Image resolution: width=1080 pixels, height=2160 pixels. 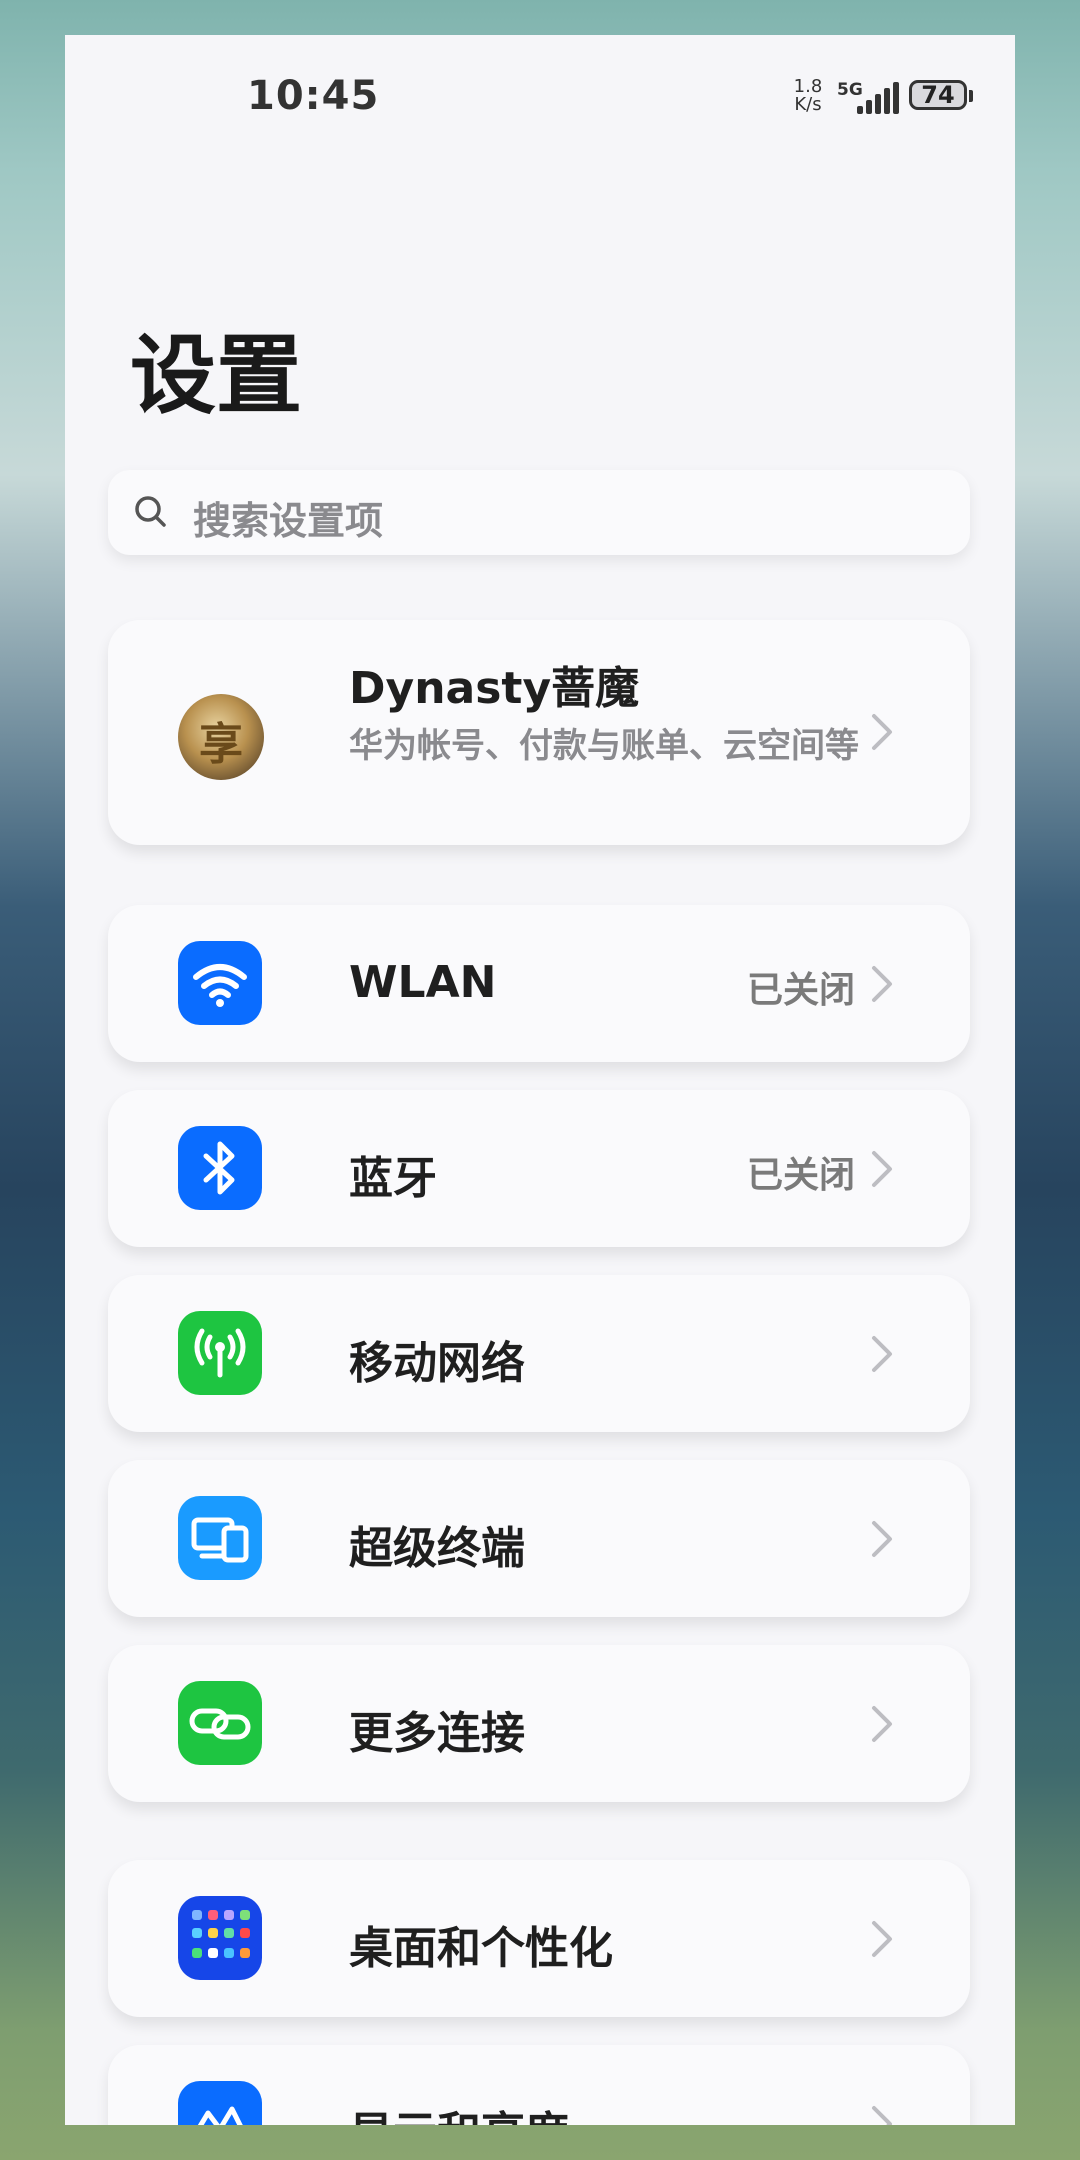 I want to click on home-screen-row: 桌面和个性化, so click(x=539, y=1938).